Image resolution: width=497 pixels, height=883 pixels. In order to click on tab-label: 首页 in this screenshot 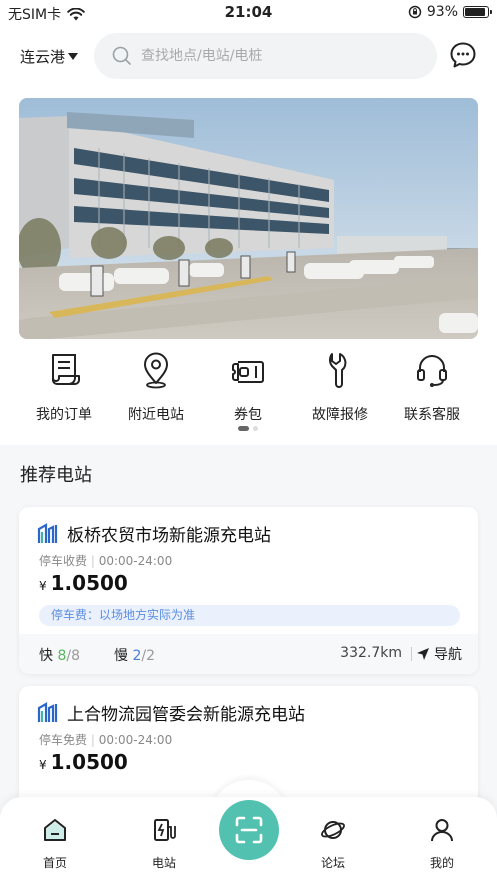, I will do `click(54, 863)`.